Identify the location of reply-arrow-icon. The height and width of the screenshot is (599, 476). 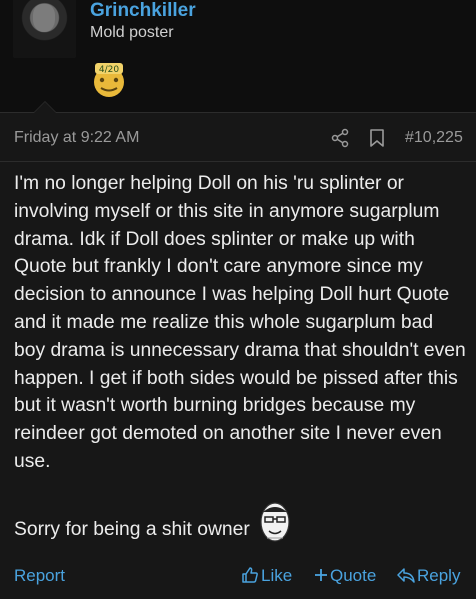
(406, 575).